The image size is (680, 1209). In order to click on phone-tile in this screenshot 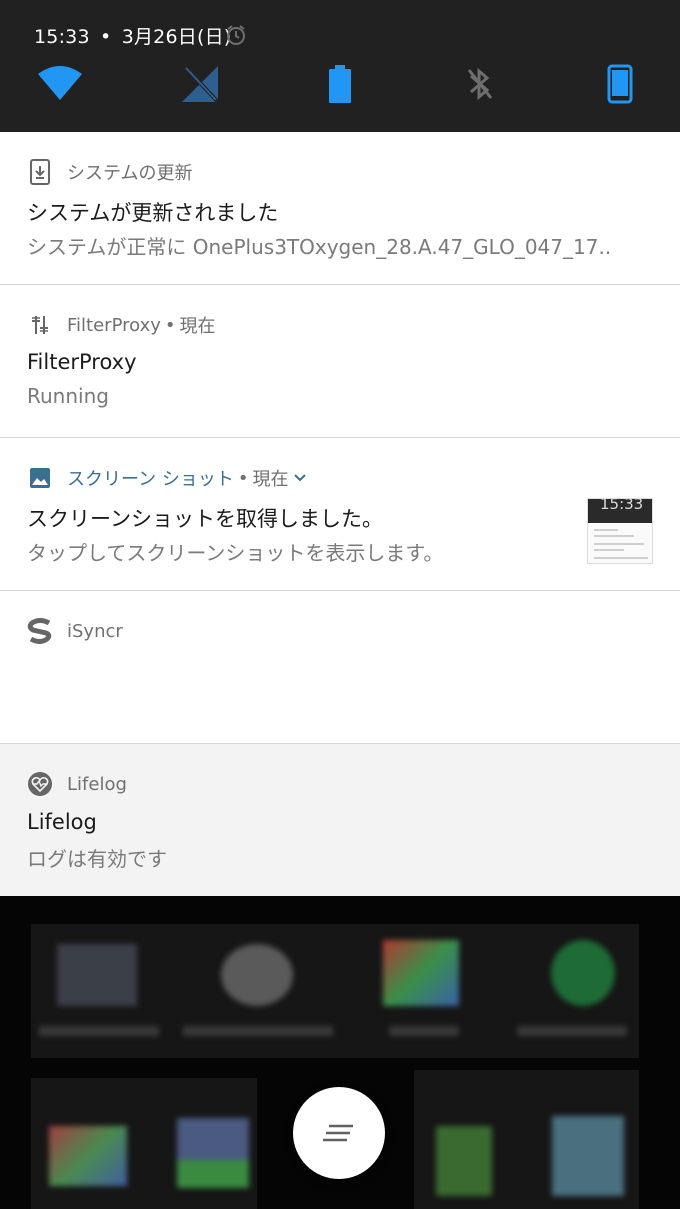, I will do `click(620, 84)`.